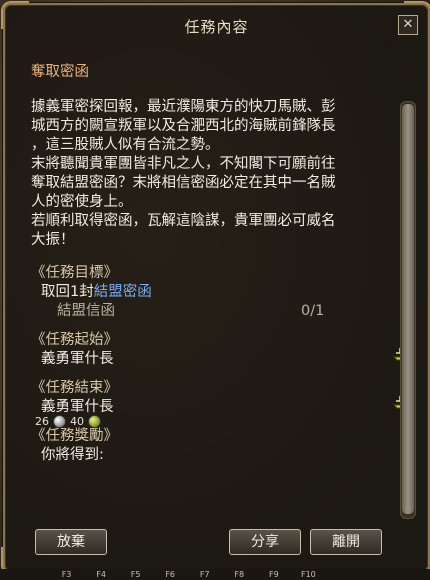  What do you see at coordinates (68, 421) in the screenshot?
I see `reward-money: 26 40` at bounding box center [68, 421].